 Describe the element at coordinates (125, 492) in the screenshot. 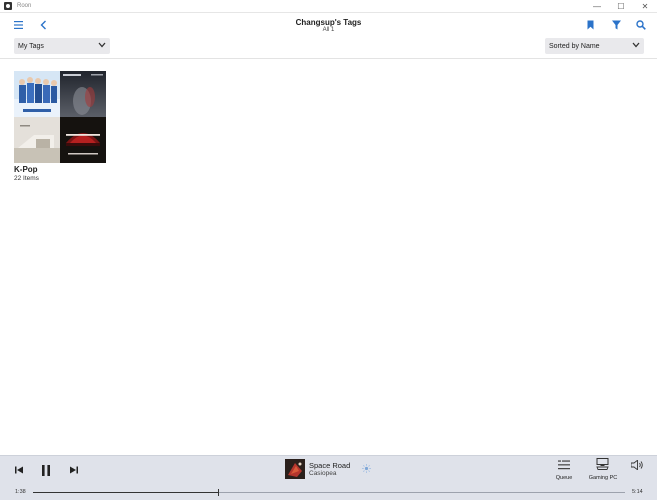

I see `seek-bar-progress` at that location.